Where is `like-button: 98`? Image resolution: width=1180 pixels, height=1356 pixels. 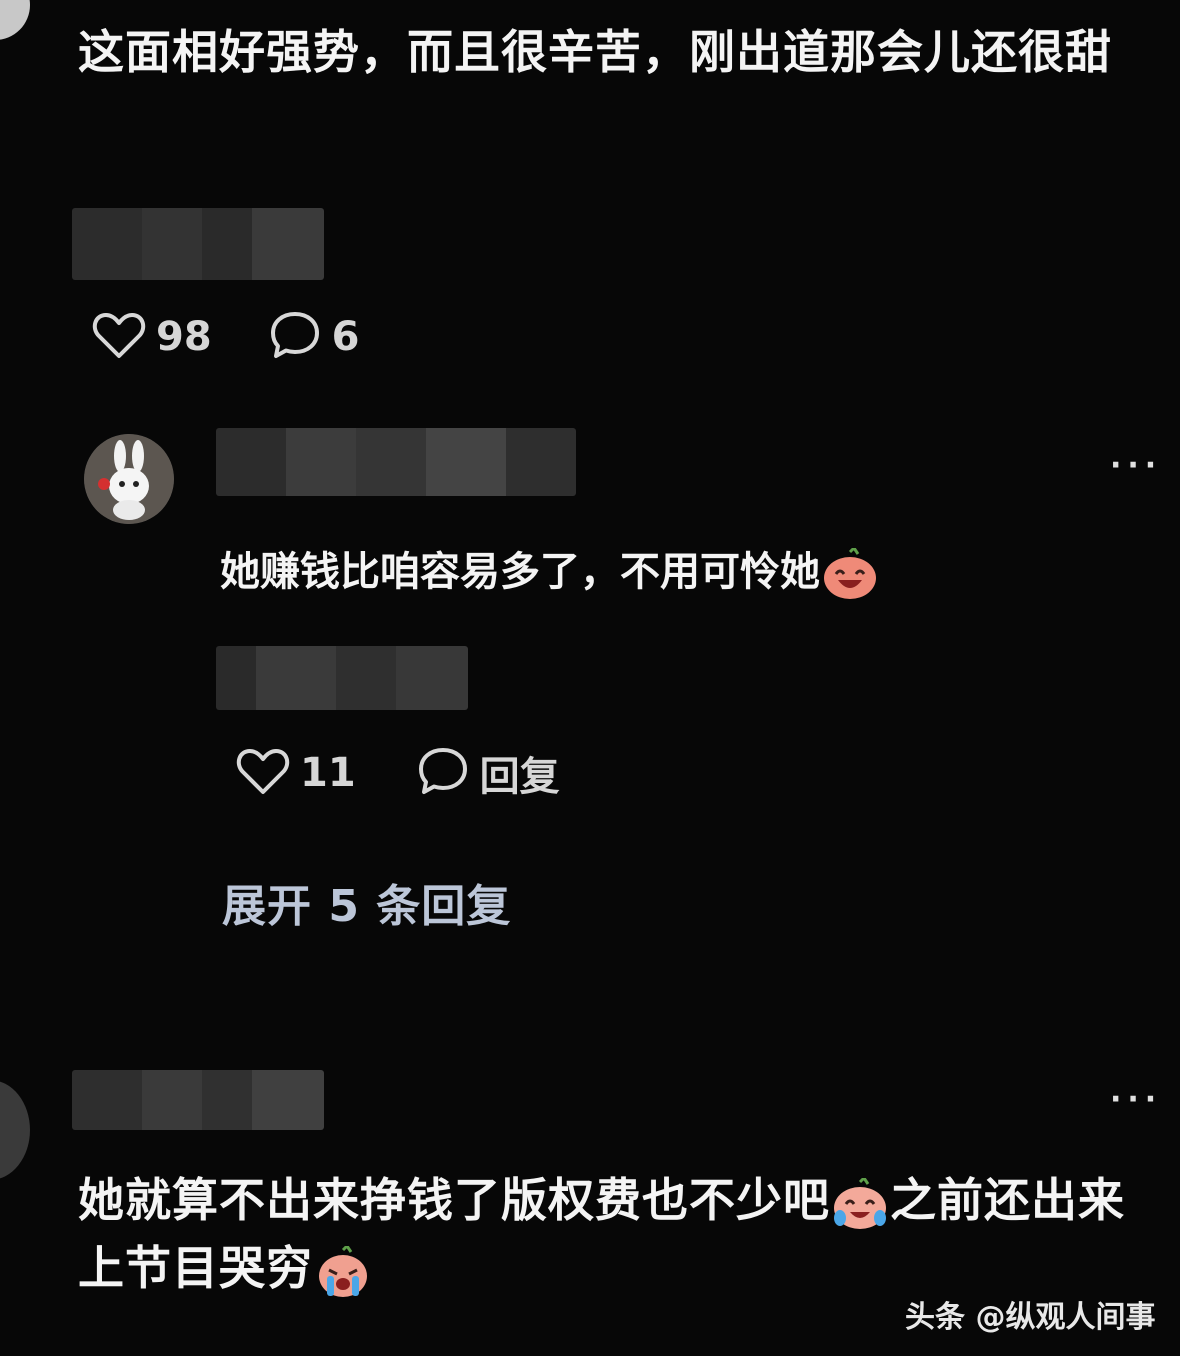
like-button: 98 is located at coordinates (152, 337).